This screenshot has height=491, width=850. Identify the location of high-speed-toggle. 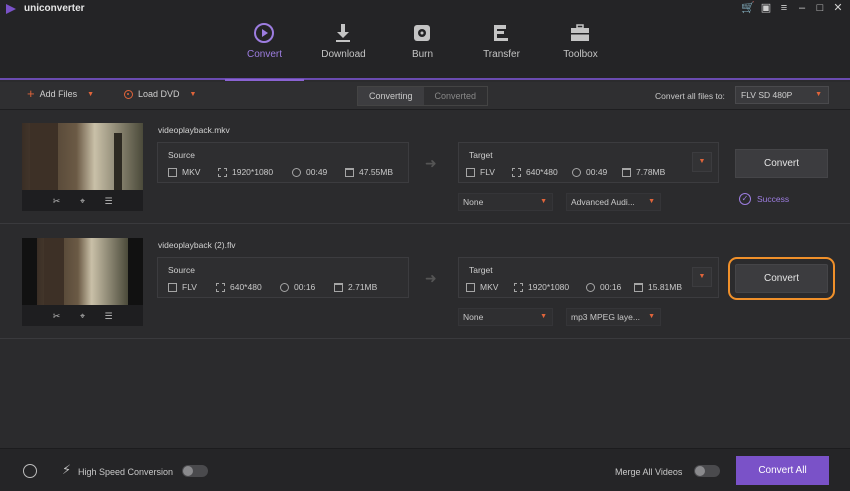
(195, 471).